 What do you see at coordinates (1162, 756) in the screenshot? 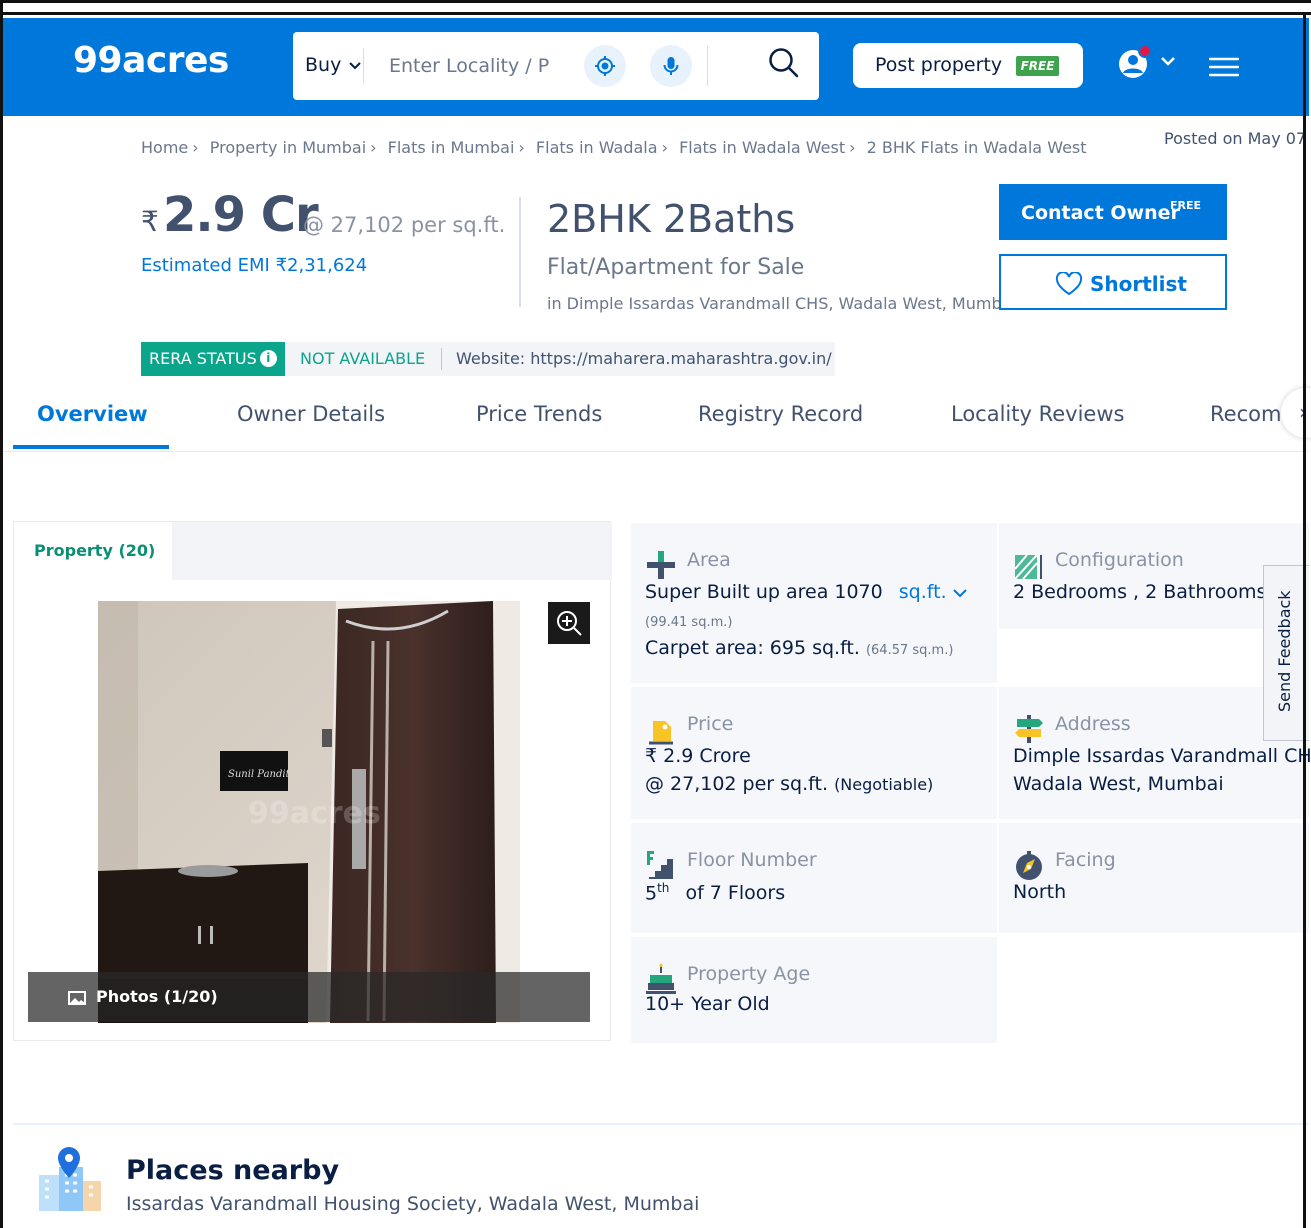
I see `address-line-1: Dimple Issardas Varandmall CHS,` at bounding box center [1162, 756].